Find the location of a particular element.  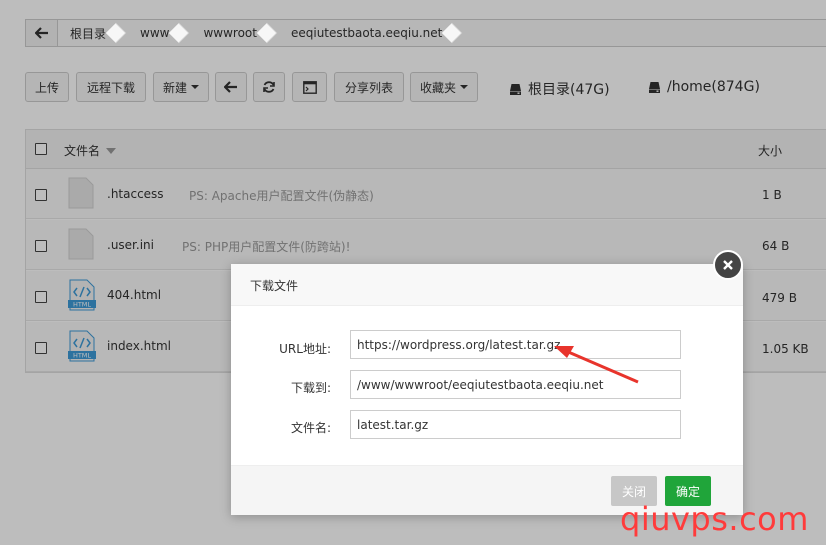

annotation-arrow-icon is located at coordinates (596, 365).